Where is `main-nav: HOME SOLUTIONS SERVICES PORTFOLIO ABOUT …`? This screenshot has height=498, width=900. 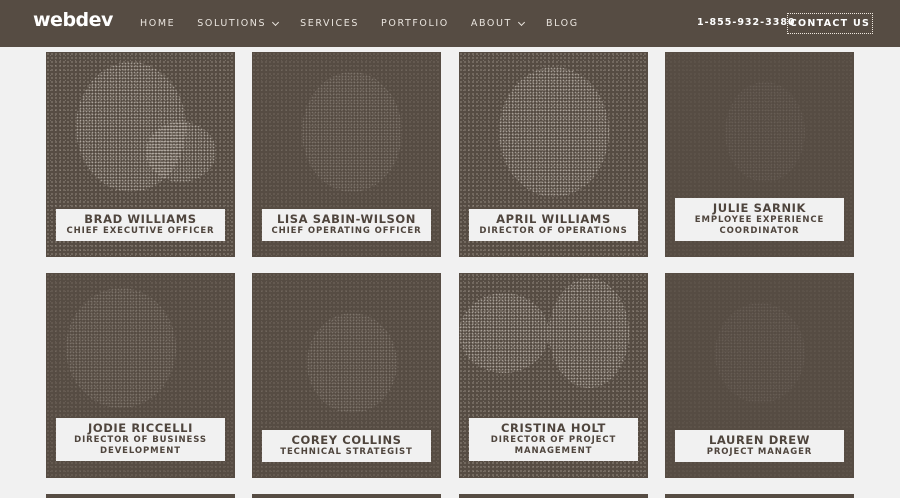
main-nav: HOME SOLUTIONS SERVICES PORTFOLIO ABOUT … is located at coordinates (370, 23).